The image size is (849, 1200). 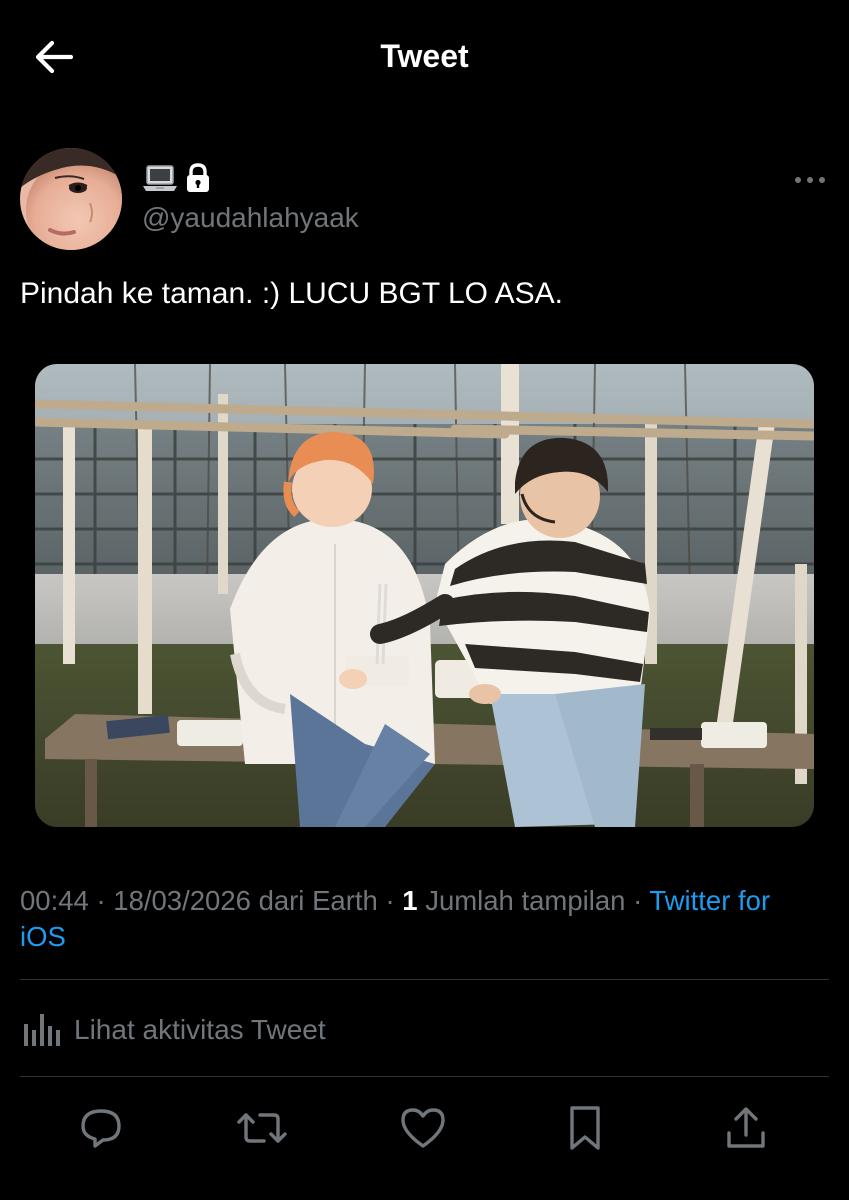 What do you see at coordinates (281, 900) in the screenshot?
I see `location-prefix: dari` at bounding box center [281, 900].